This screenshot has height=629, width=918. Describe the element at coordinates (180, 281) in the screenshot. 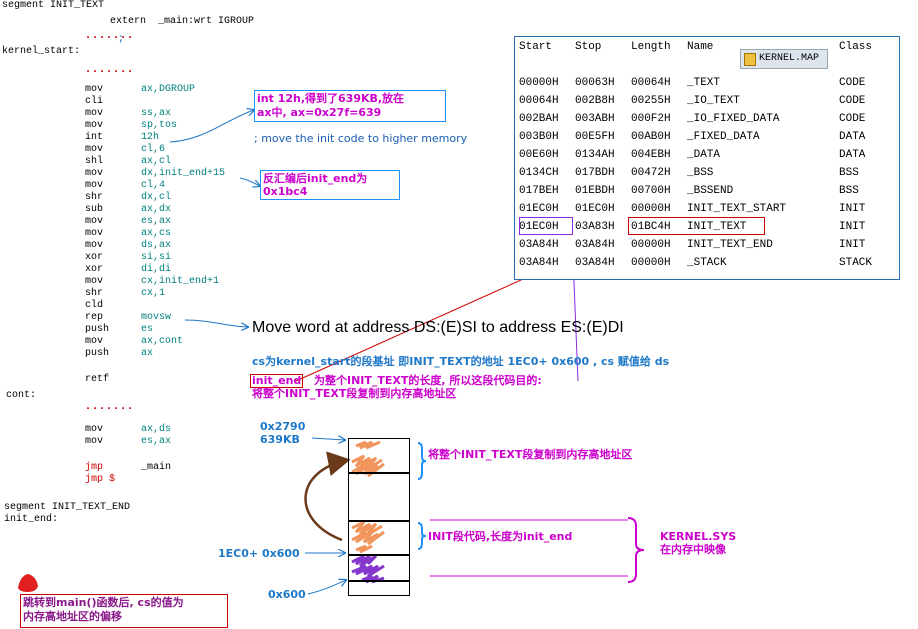

I see `instruction-arg: cx,init_end+1` at that location.